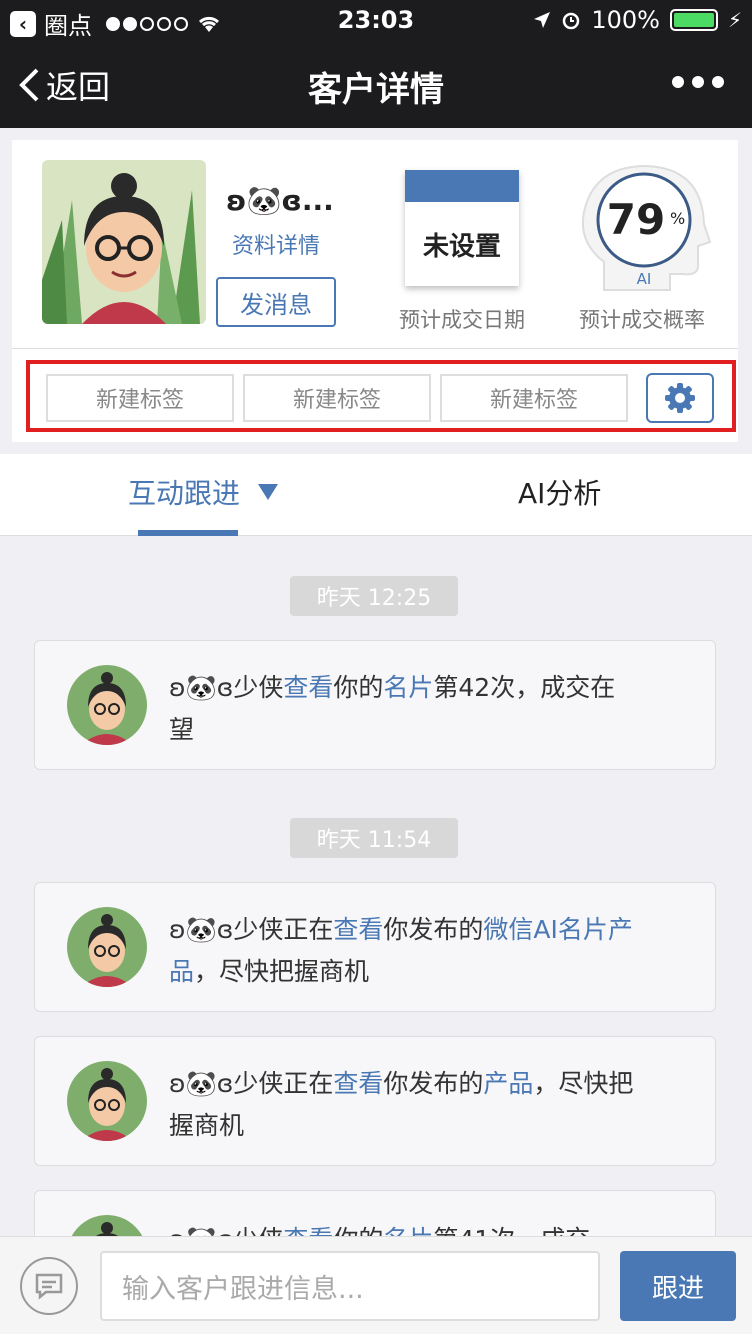  I want to click on input-bar: 输入客户跟进信息... 跟进, so click(376, 1285).